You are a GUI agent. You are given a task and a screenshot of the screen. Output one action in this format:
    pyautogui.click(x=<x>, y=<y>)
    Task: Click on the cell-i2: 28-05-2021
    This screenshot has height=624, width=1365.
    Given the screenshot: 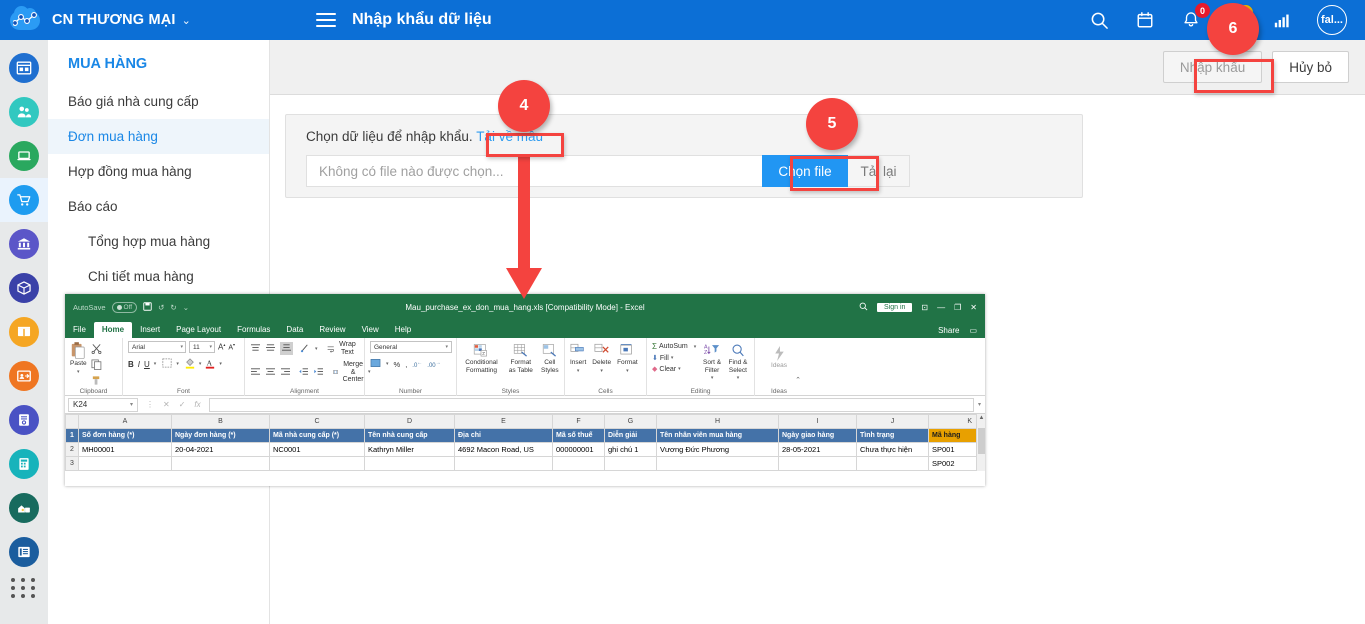 What is the action you would take?
    pyautogui.click(x=817, y=449)
    